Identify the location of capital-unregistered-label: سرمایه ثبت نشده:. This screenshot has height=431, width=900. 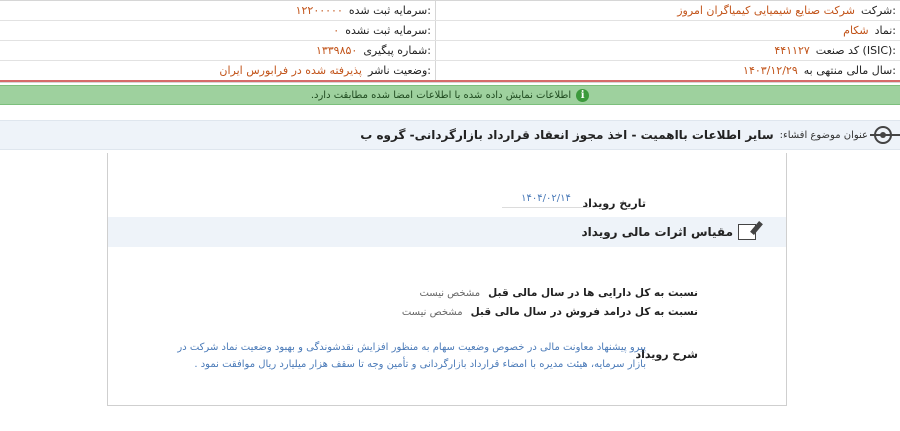
(388, 30).